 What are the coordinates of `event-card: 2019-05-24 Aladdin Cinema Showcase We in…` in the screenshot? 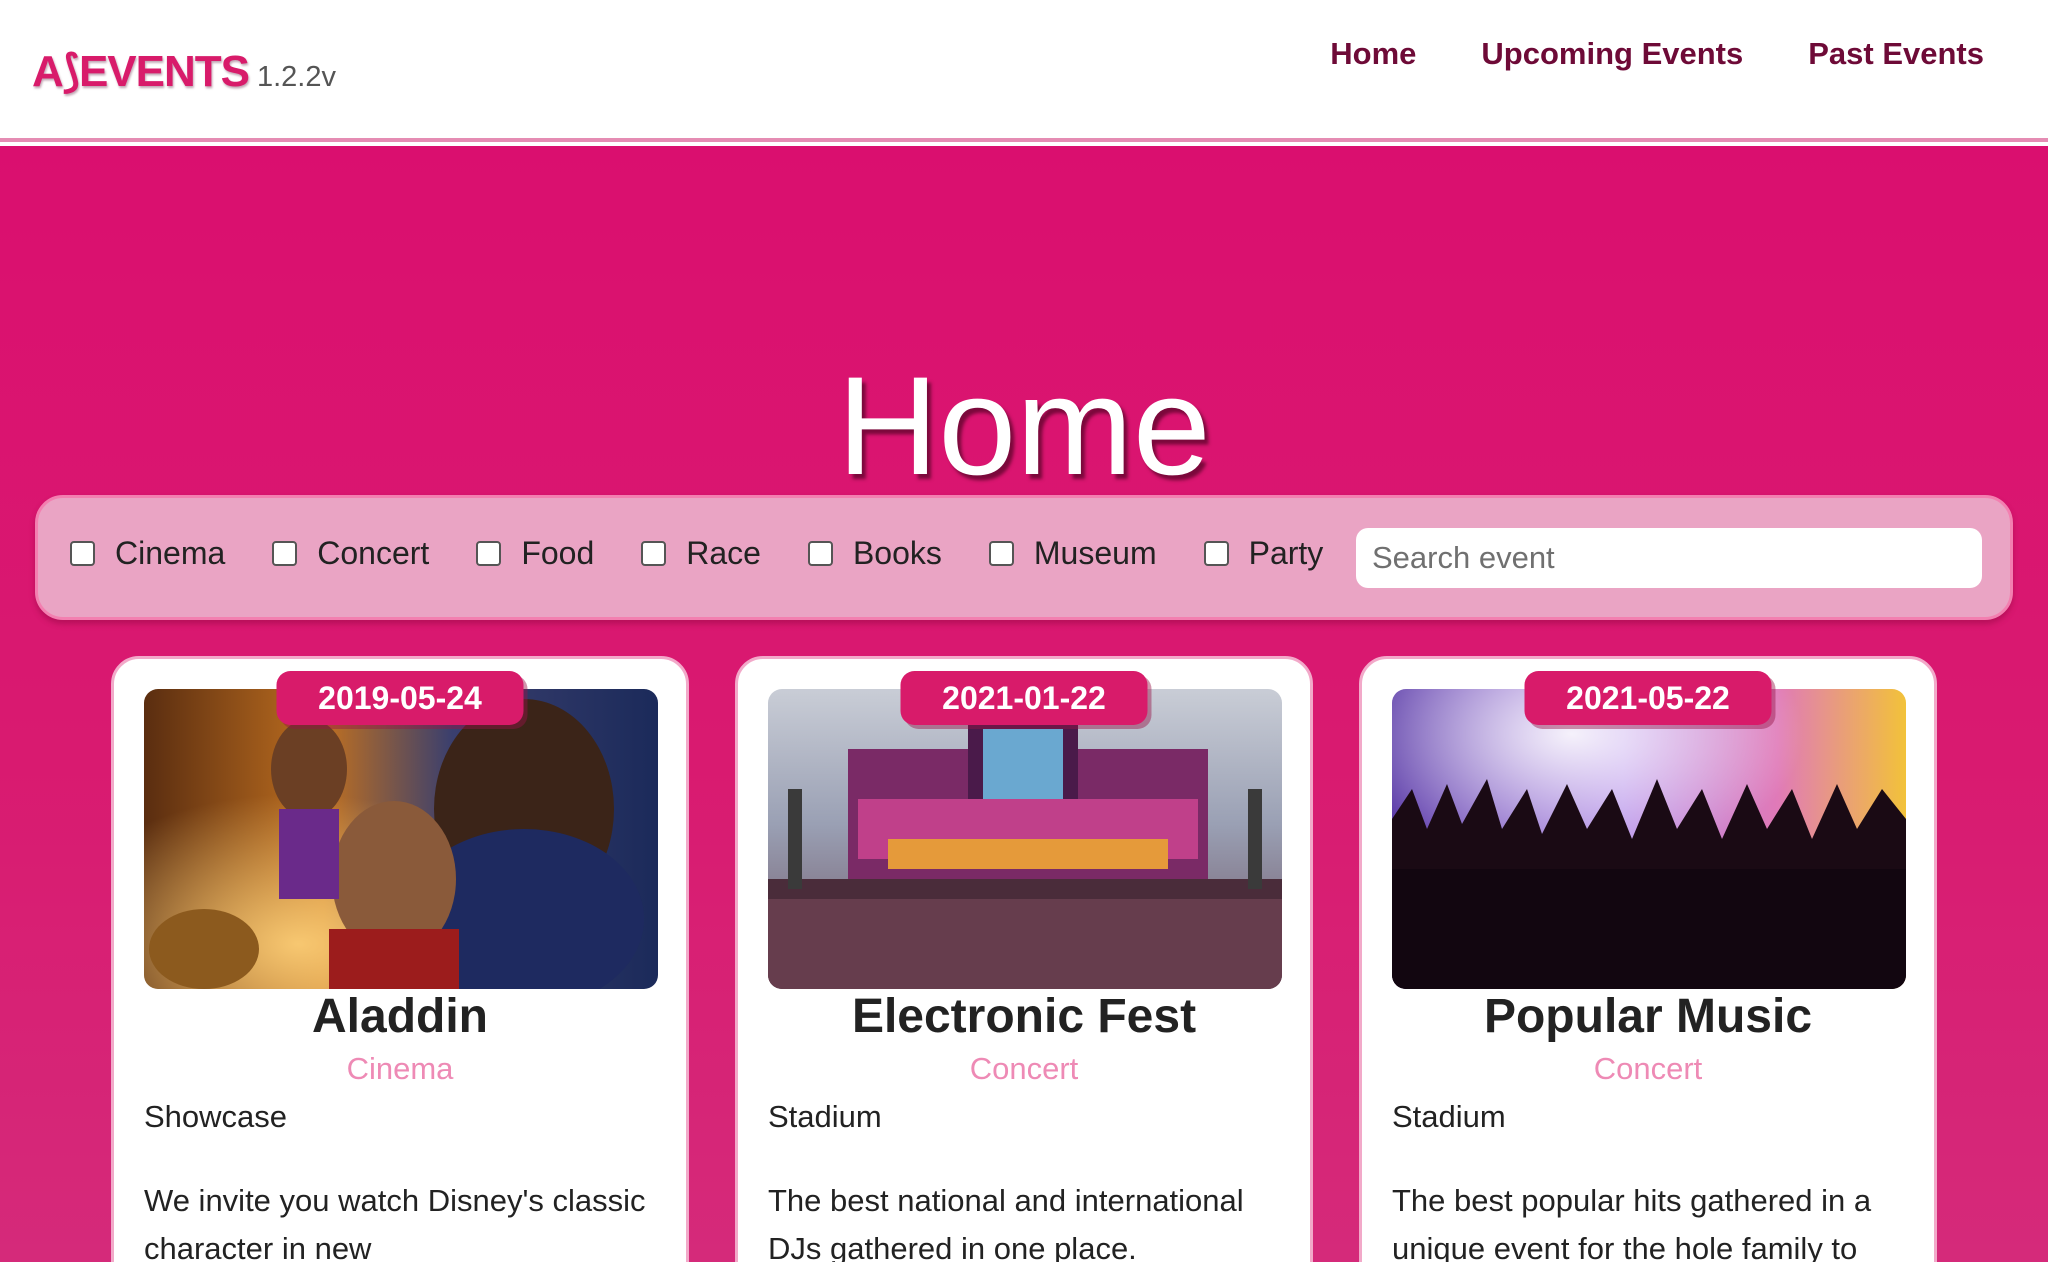 It's located at (400, 959).